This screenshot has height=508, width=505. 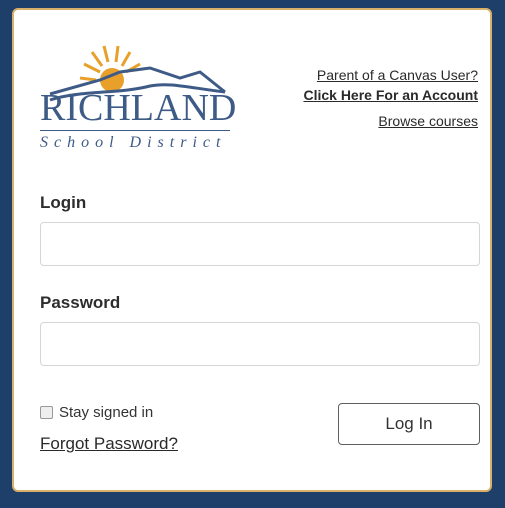 What do you see at coordinates (138, 108) in the screenshot?
I see `logo-wordmark: RICHLAND` at bounding box center [138, 108].